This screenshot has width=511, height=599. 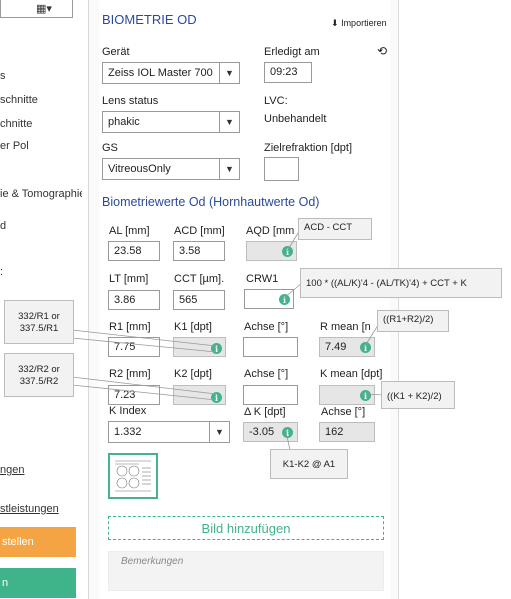 I want to click on target-refraction-label: Zielrefraktion [dpt], so click(x=308, y=148).